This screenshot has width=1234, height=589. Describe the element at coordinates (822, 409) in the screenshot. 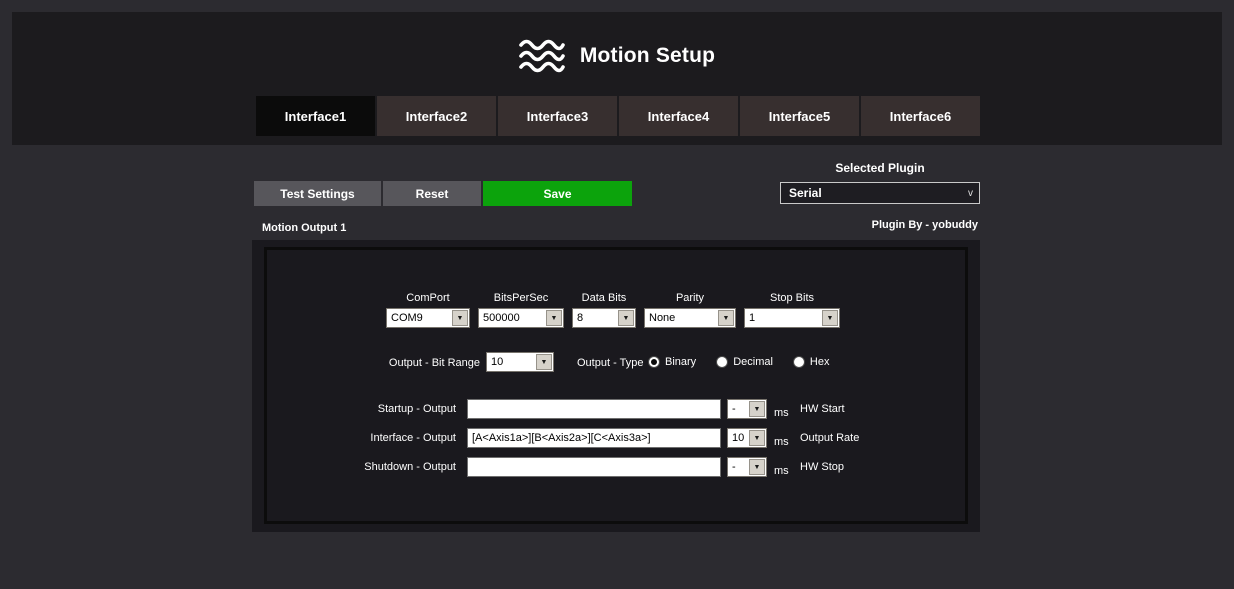

I see `hw-start-label: HW Start` at that location.